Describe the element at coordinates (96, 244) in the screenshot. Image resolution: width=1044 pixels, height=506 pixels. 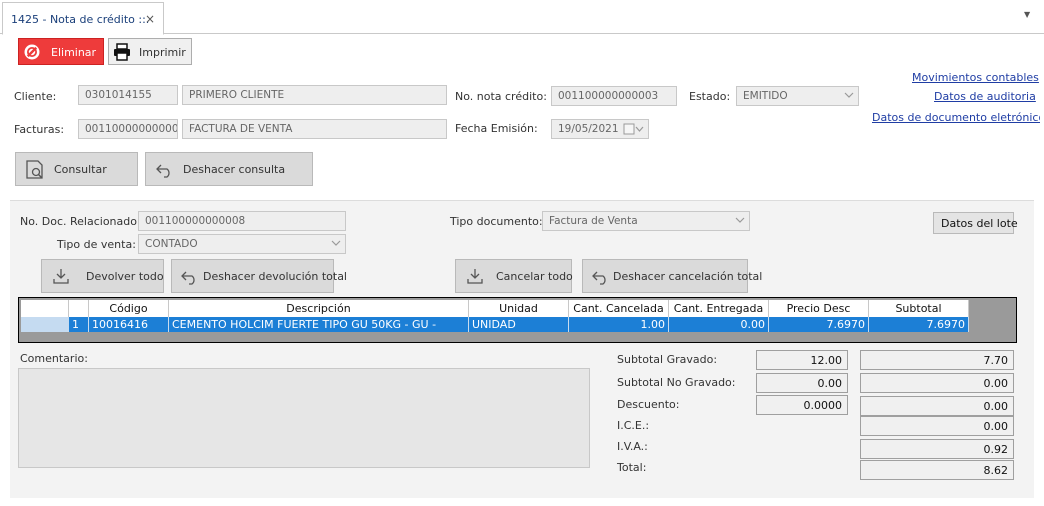
I see `tipo-venta-label: Tipo de venta:` at that location.